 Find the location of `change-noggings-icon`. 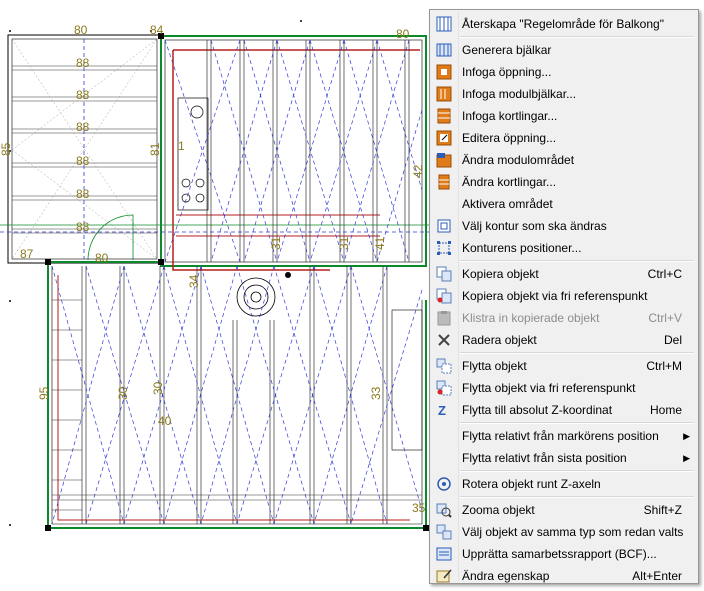

change-noggings-icon is located at coordinates (444, 182).